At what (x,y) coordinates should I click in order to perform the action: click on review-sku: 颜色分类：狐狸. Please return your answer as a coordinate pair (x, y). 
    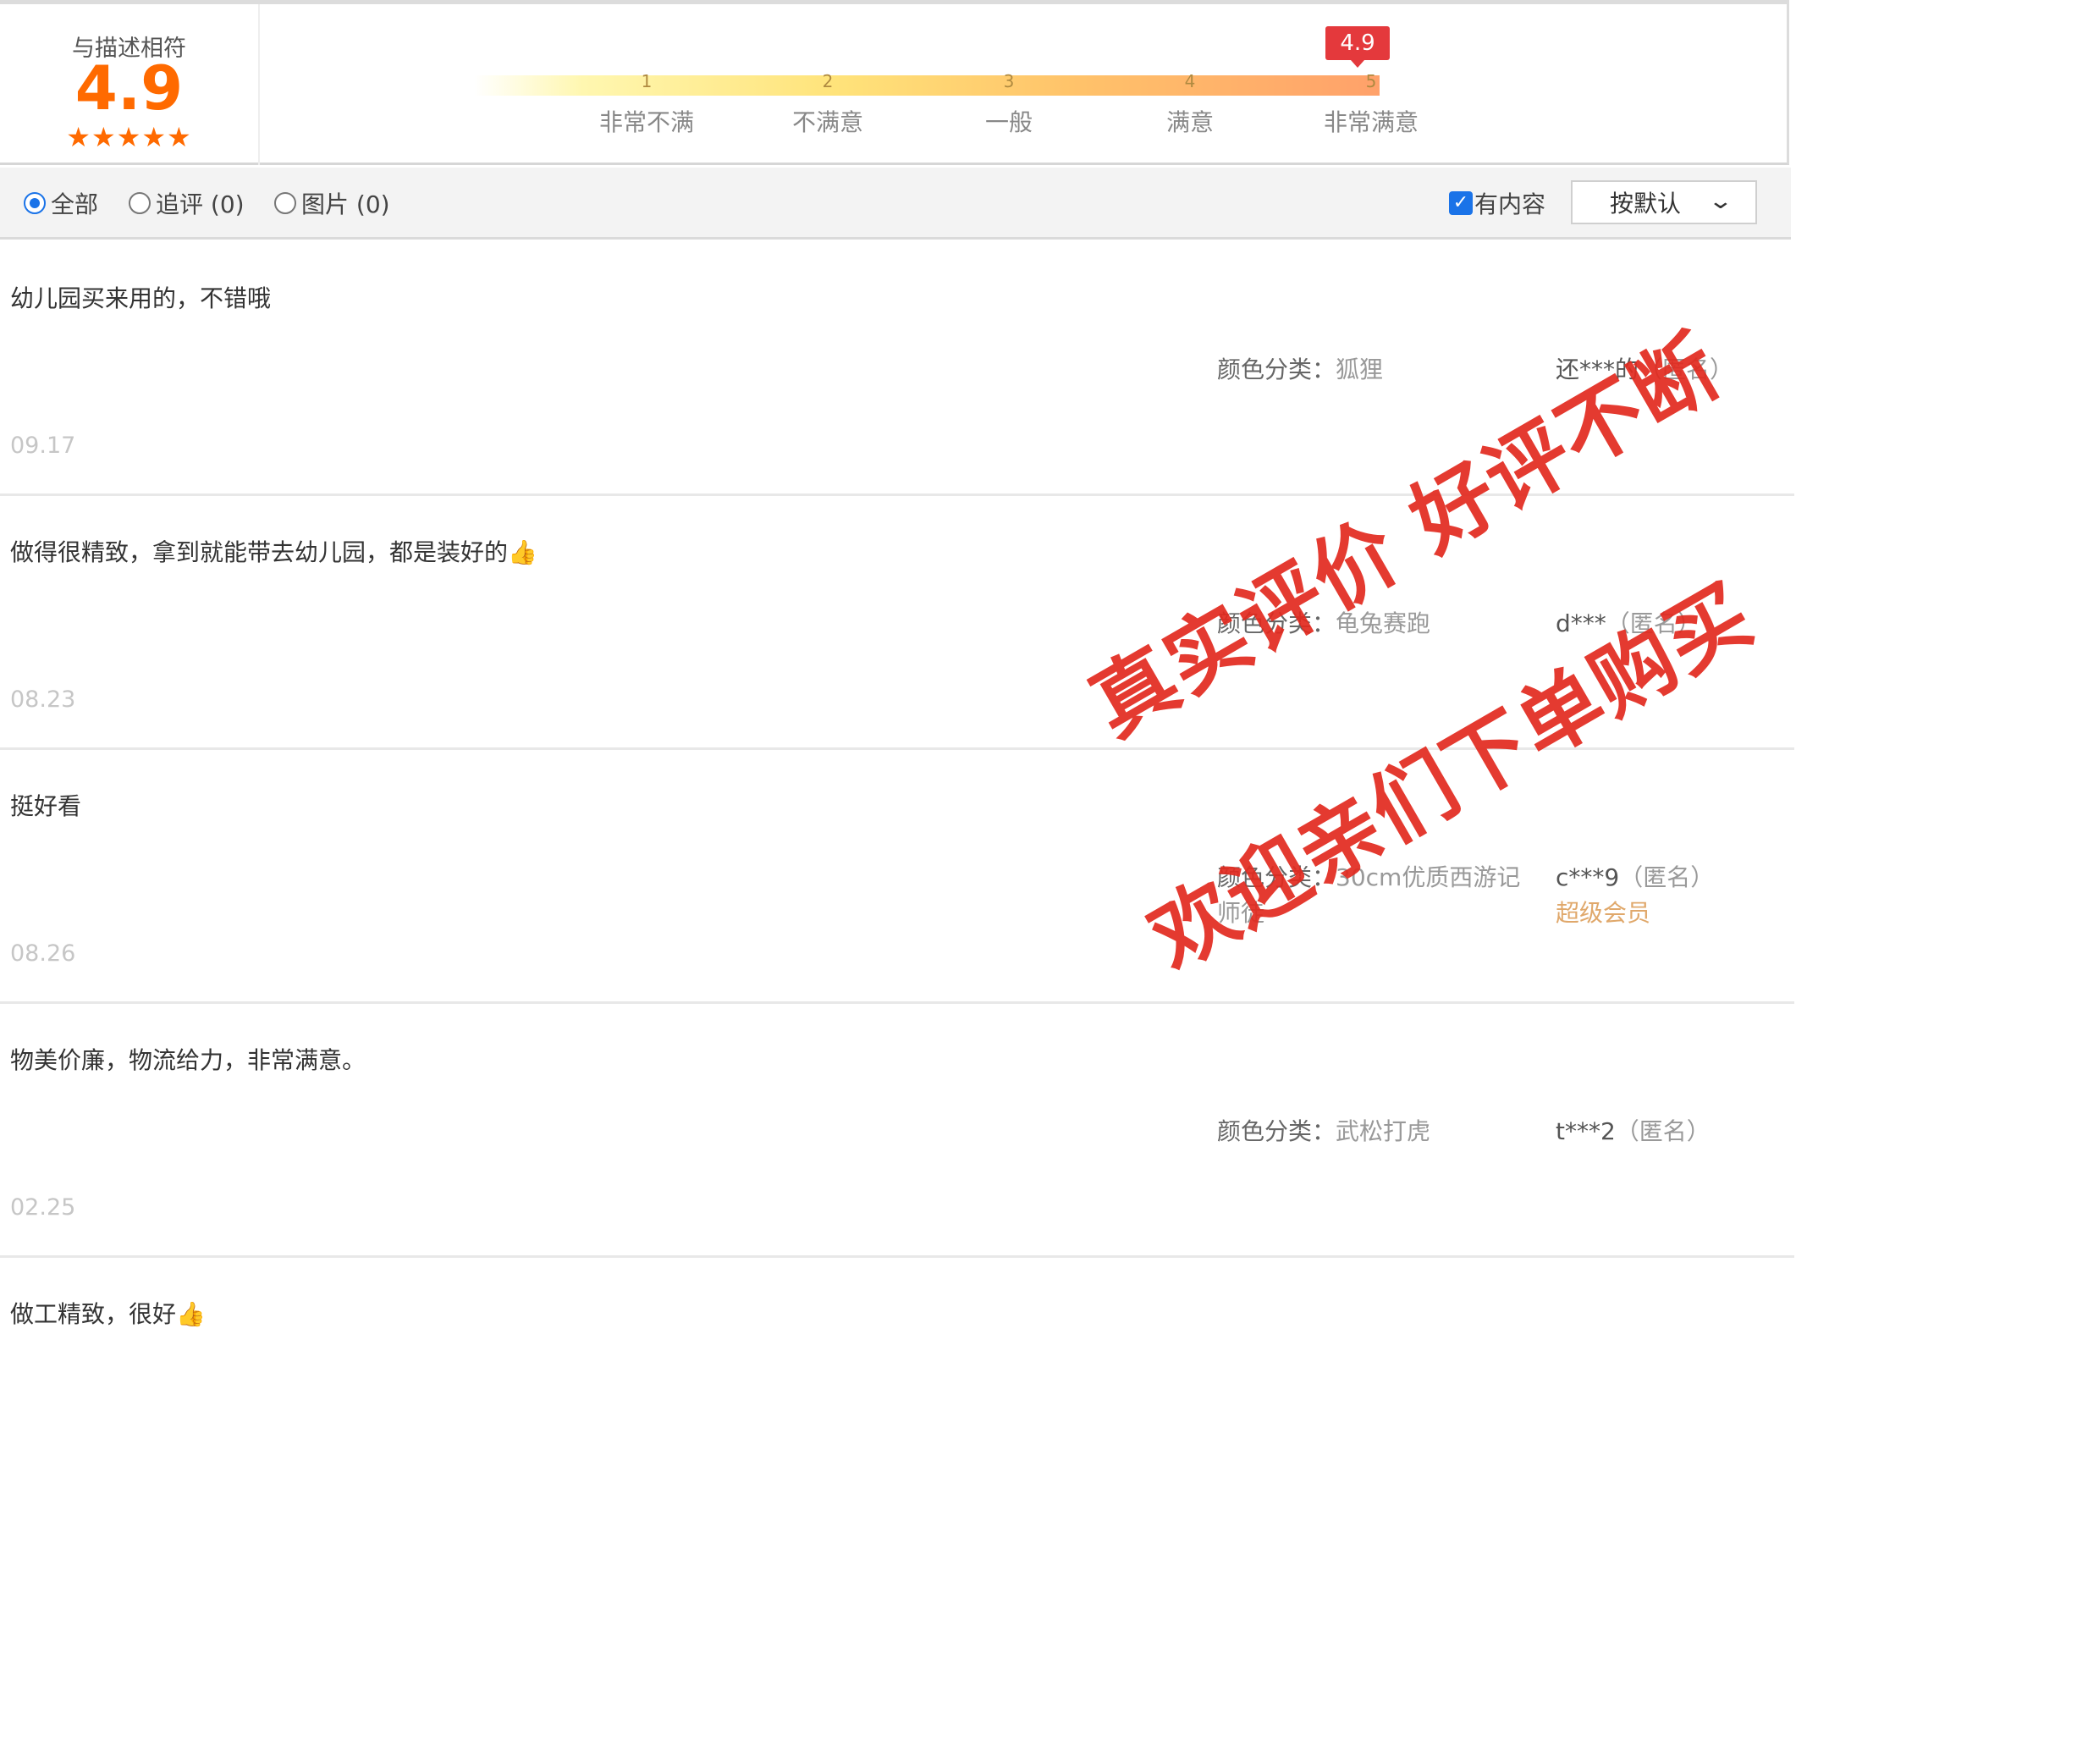
    Looking at the image, I should click on (1369, 370).